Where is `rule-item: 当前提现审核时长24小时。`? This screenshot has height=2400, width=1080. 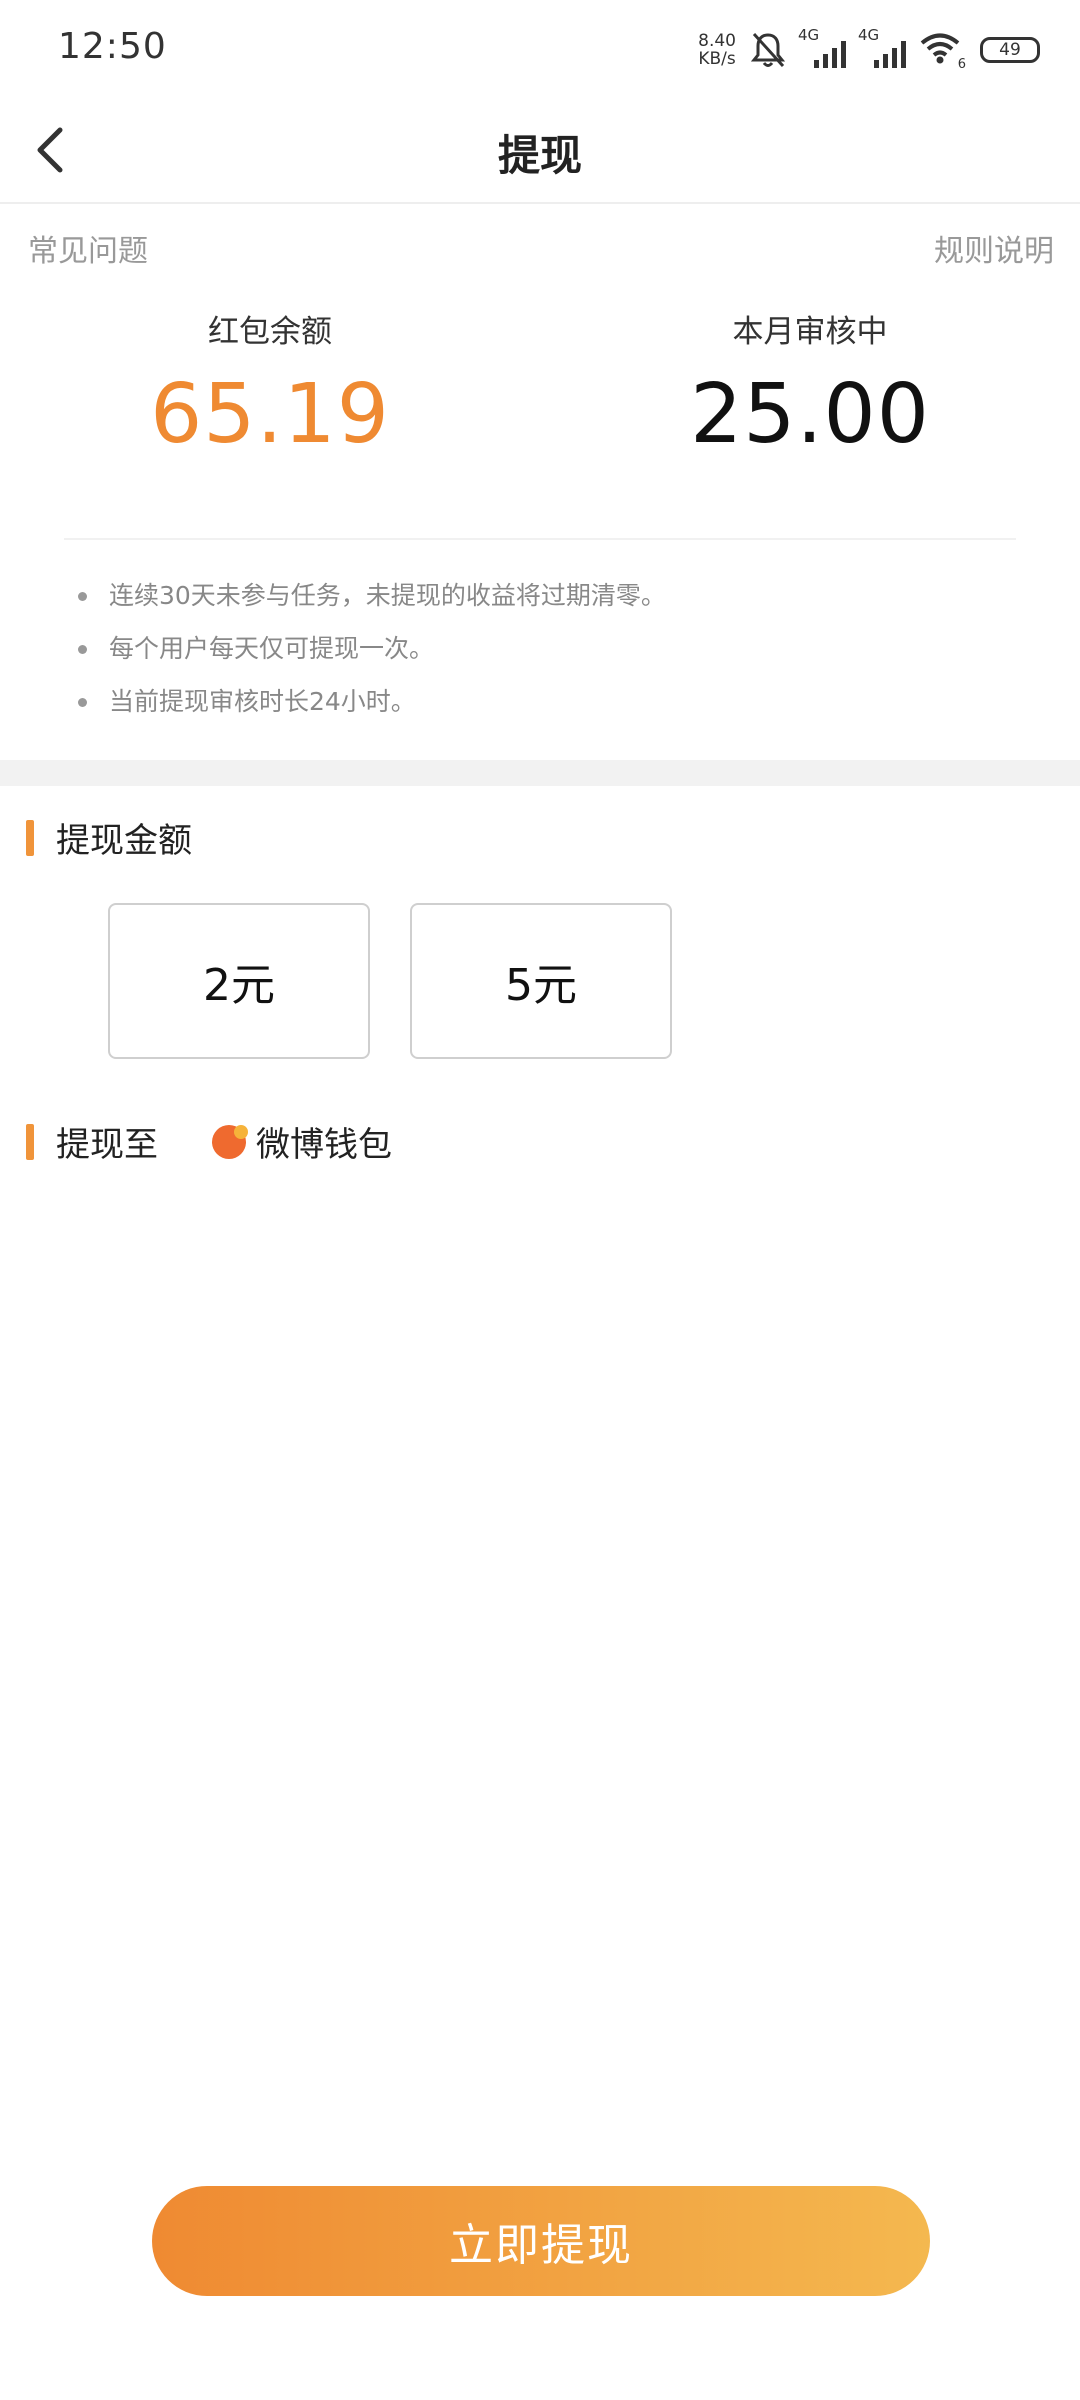 rule-item: 当前提现审核时长24小时。 is located at coordinates (372, 708).